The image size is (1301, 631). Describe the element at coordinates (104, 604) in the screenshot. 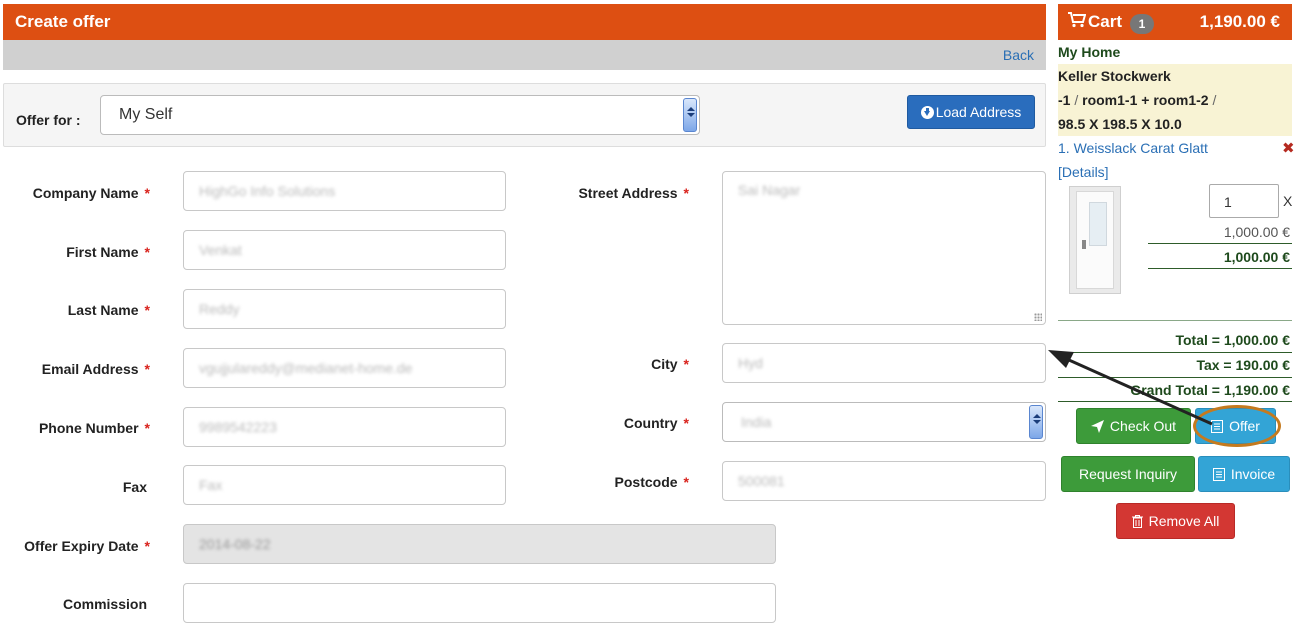

I see `commission-label: Commission` at that location.